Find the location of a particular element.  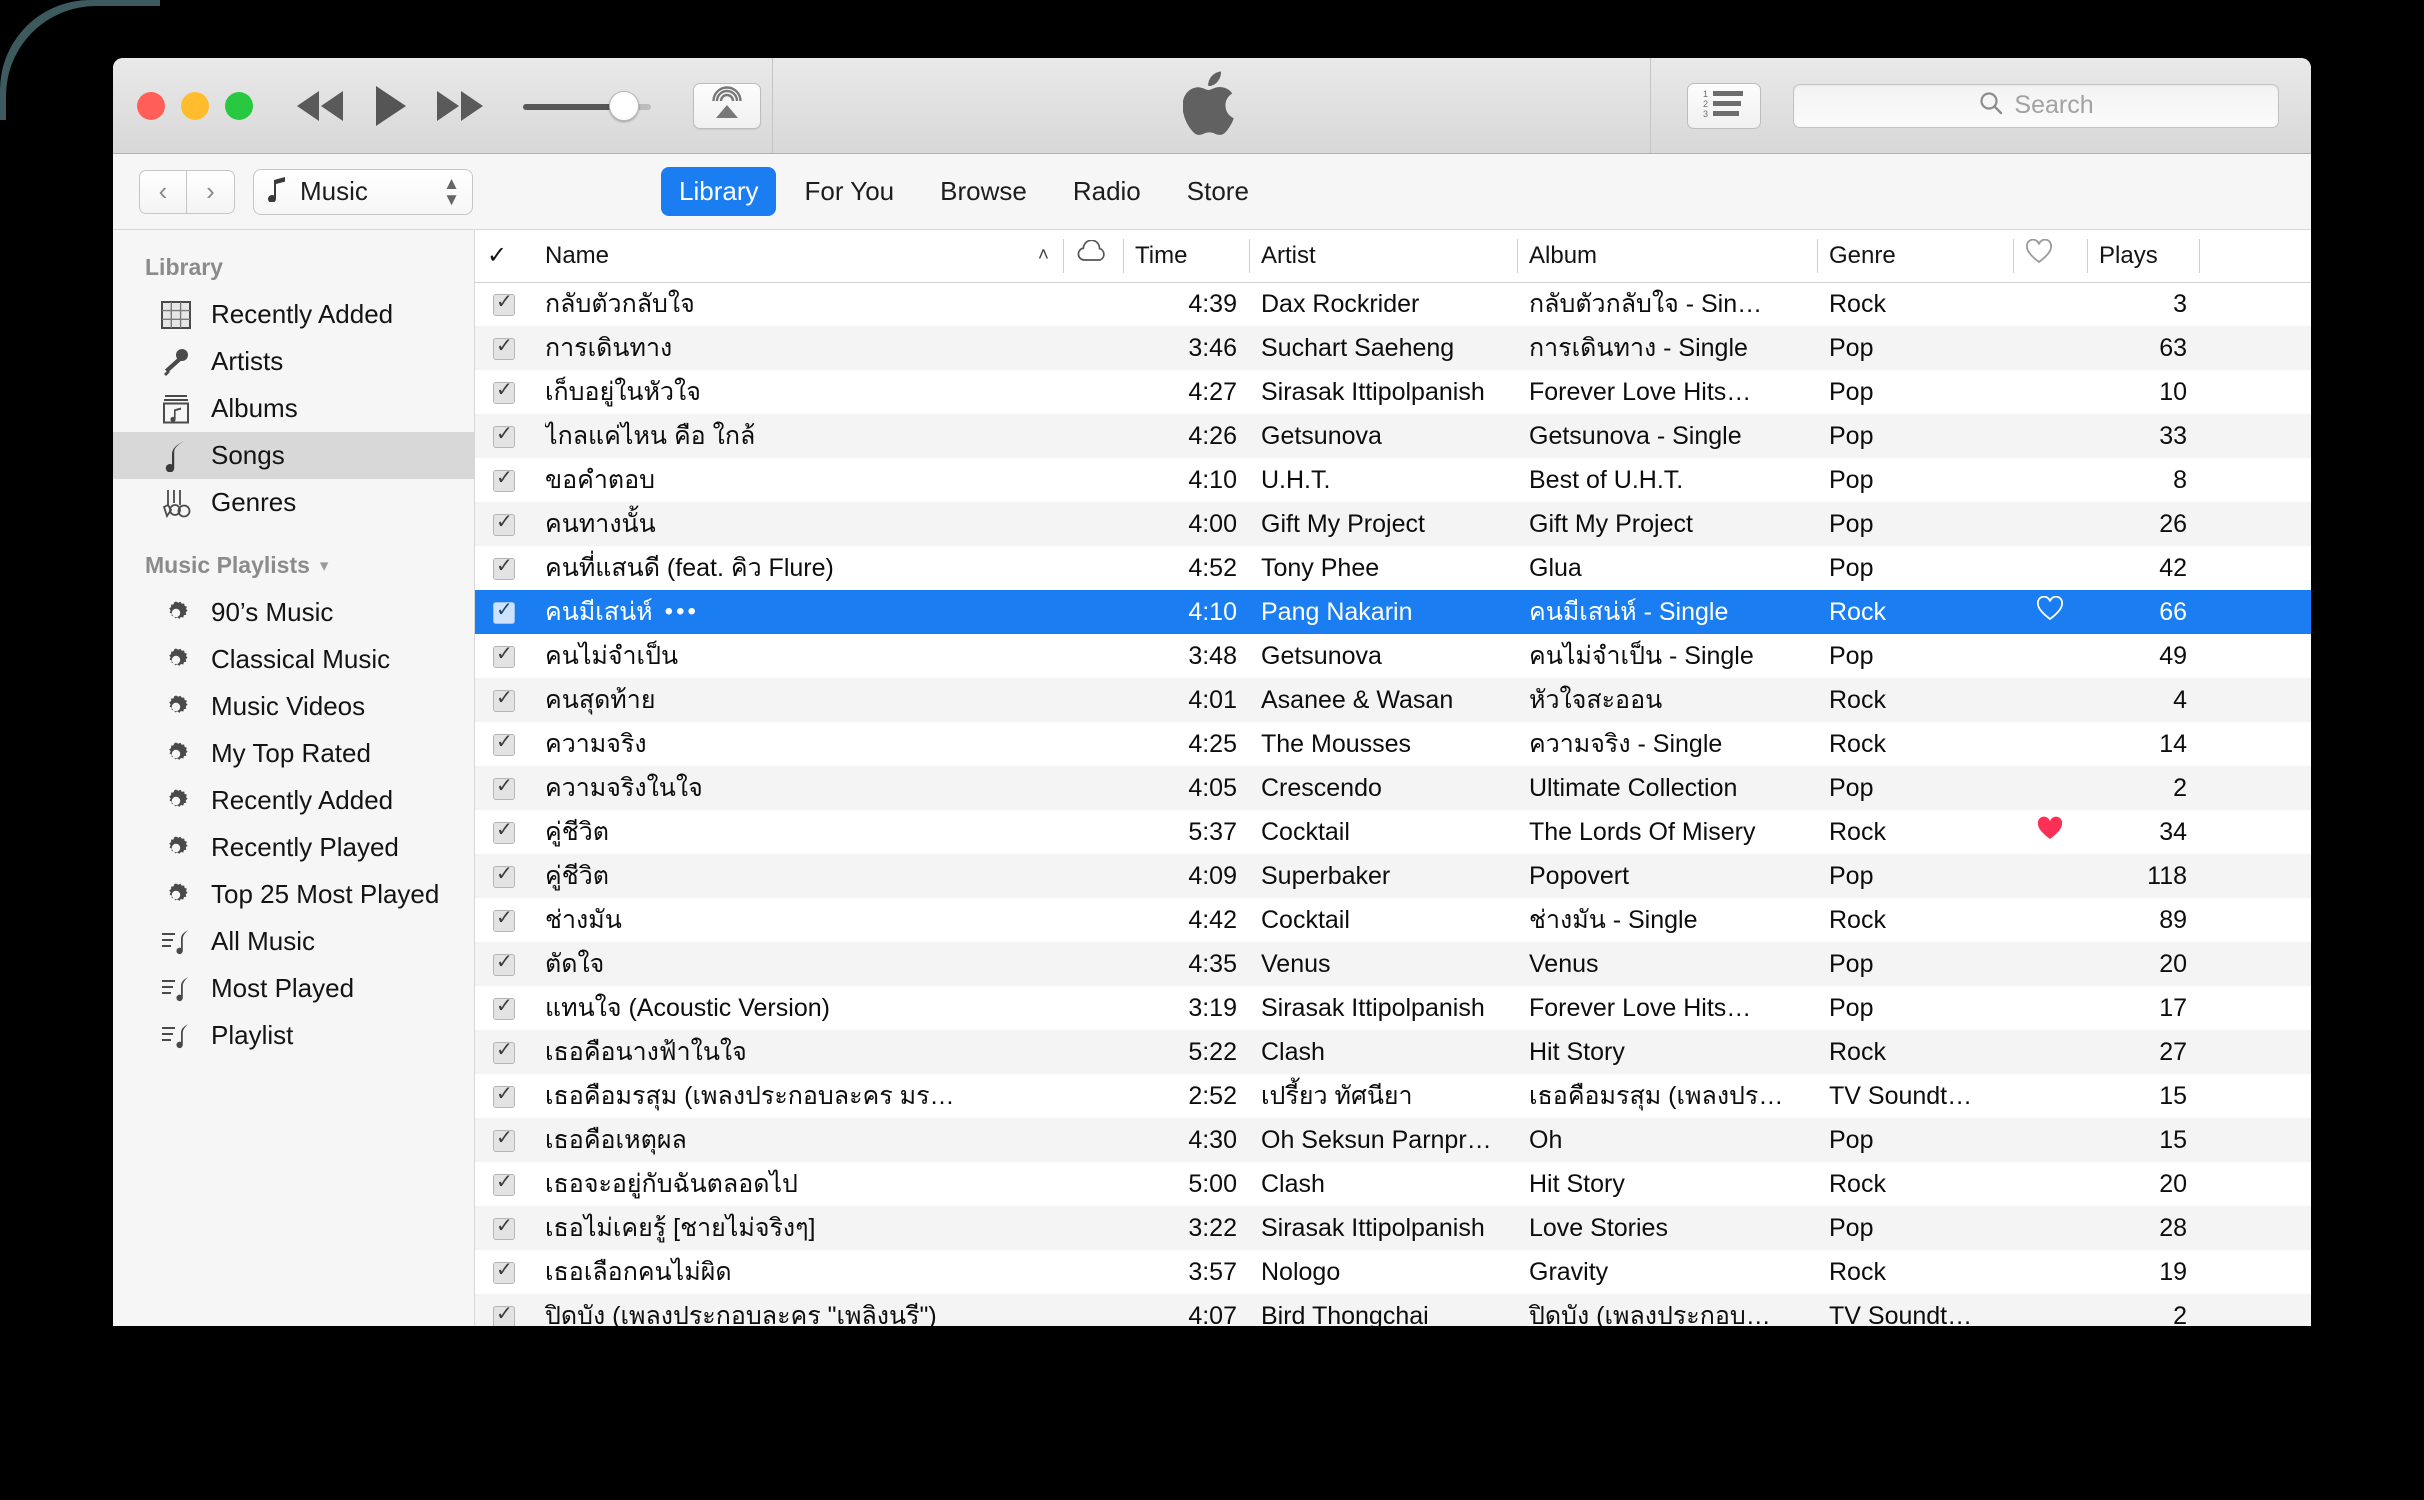

search-input: Search is located at coordinates (2036, 105).